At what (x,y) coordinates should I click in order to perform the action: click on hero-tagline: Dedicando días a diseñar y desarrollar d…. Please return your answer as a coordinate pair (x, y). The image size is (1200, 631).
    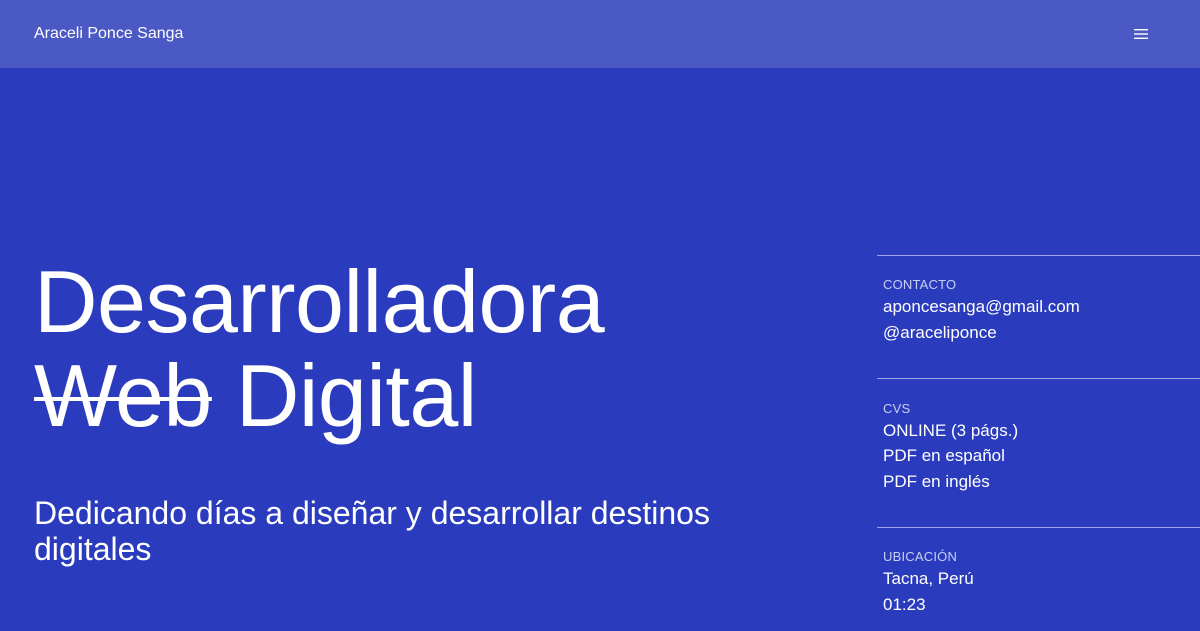
    Looking at the image, I should click on (372, 531).